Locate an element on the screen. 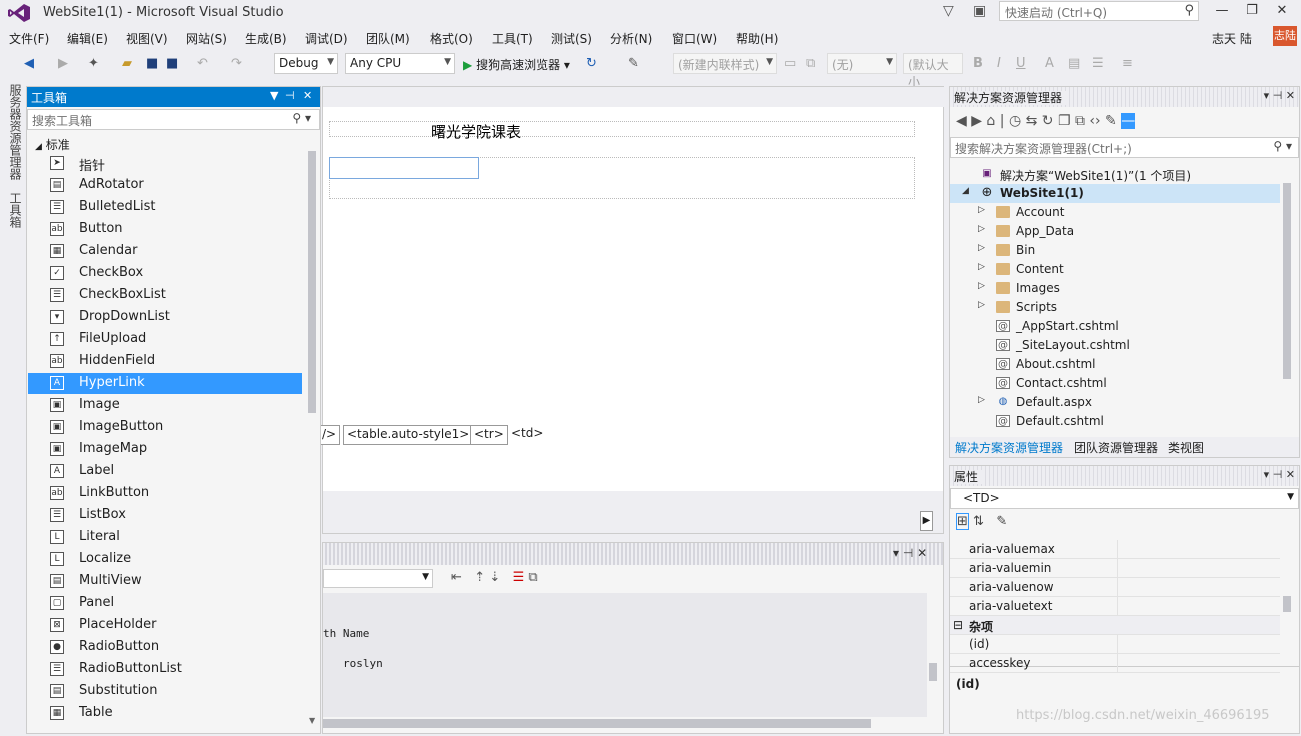 This screenshot has width=1301, height=736. breadcrumb-scroll-right-icon: ▶ is located at coordinates (926, 521).